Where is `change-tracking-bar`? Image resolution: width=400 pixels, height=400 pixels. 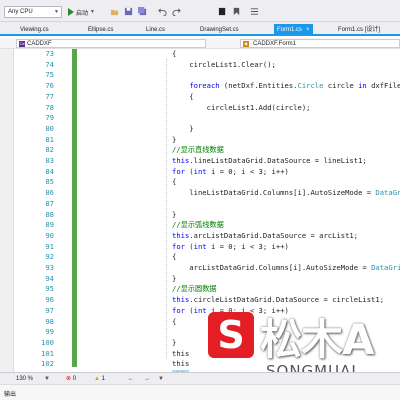 change-tracking-bar is located at coordinates (74, 208).